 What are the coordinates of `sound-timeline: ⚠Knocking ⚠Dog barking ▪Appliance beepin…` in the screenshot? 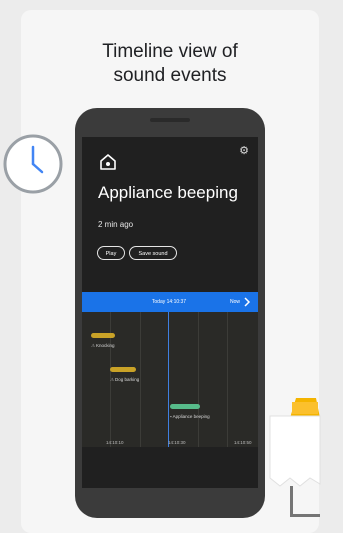 It's located at (170, 379).